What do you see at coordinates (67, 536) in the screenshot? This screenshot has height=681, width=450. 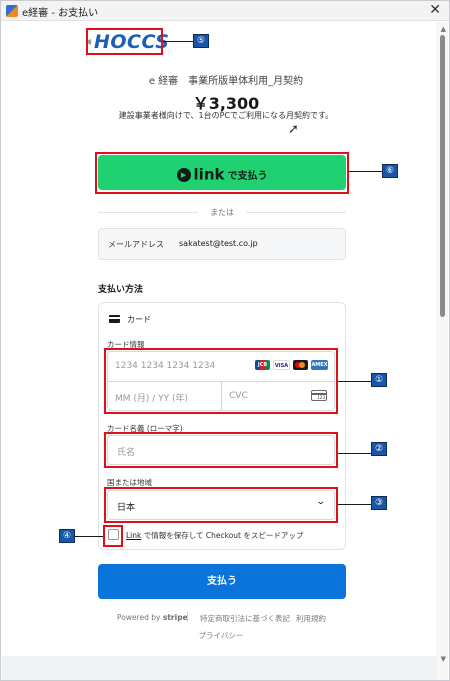 I see `callout-badge-4: ④` at bounding box center [67, 536].